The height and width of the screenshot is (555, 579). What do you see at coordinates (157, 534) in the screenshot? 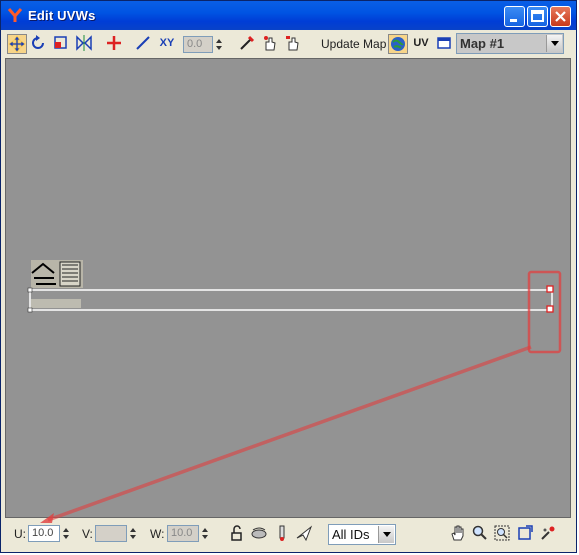
I see `w-label: W:` at bounding box center [157, 534].